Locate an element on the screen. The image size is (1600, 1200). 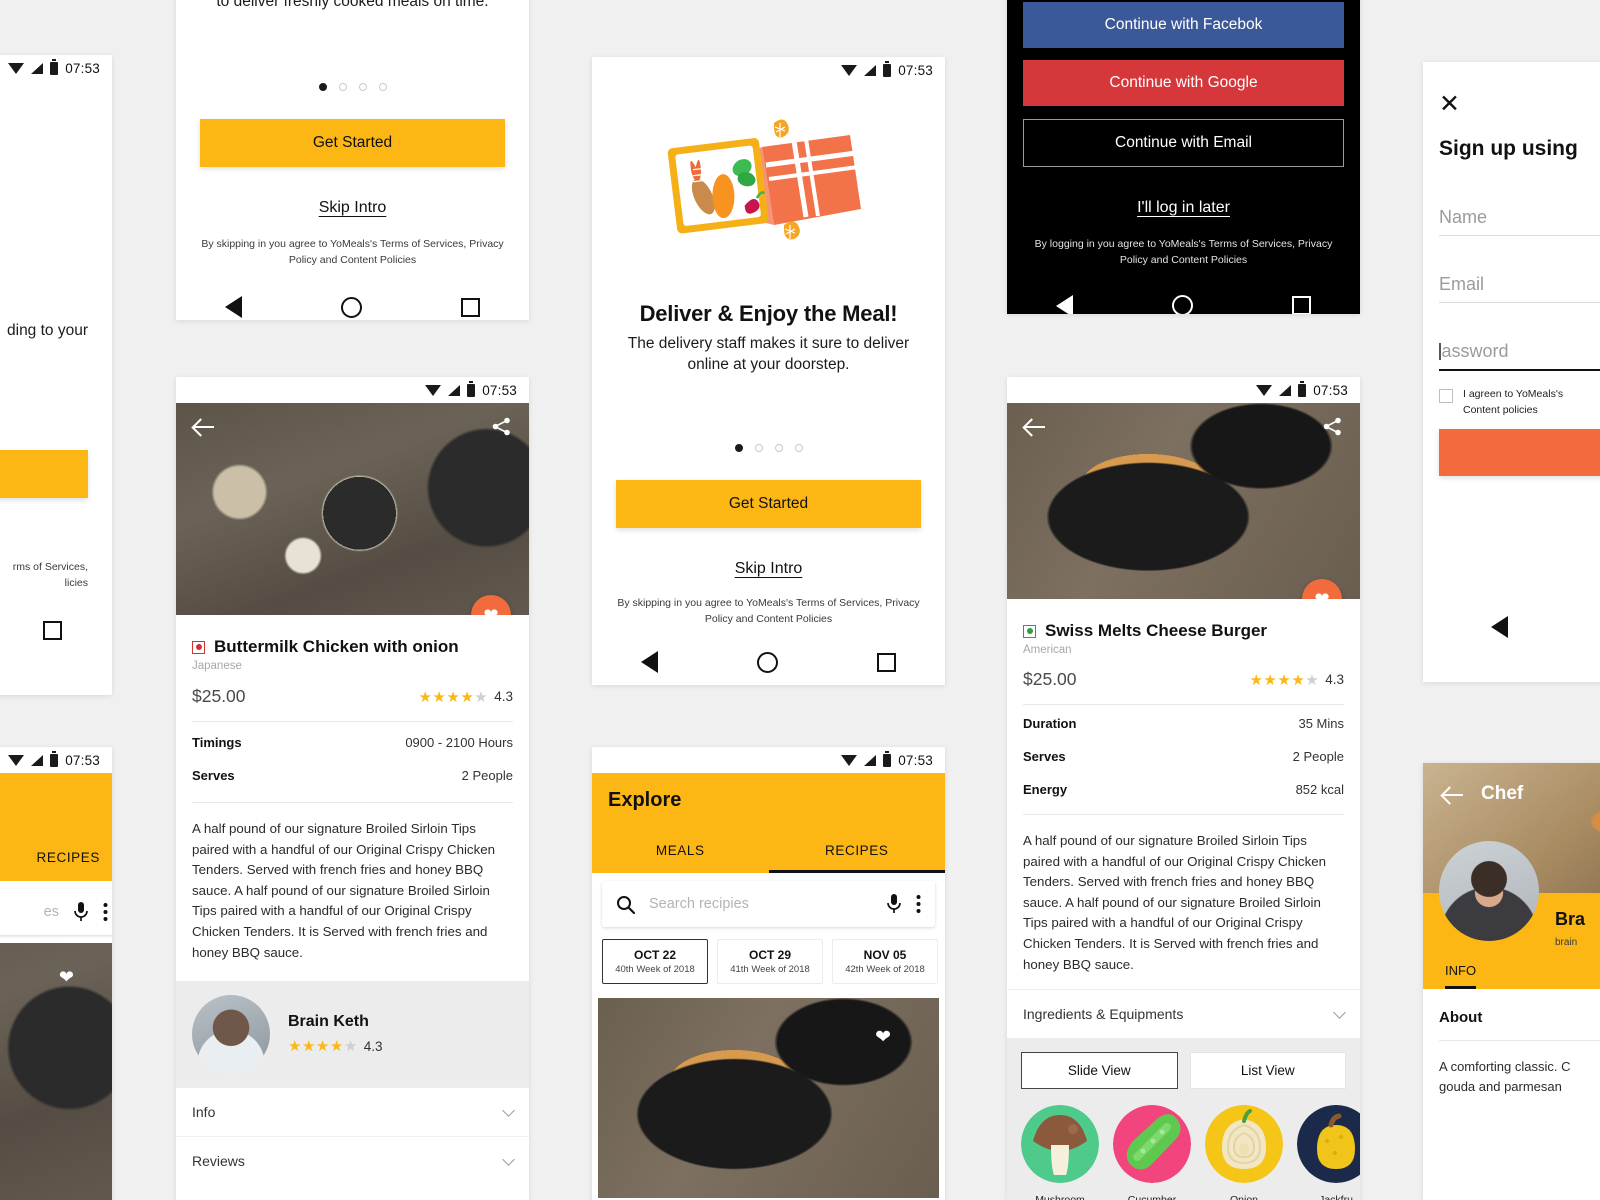
recipe-rating: ★ ★ ★ ★ ★ 4.3 is located at coordinates (465, 697).